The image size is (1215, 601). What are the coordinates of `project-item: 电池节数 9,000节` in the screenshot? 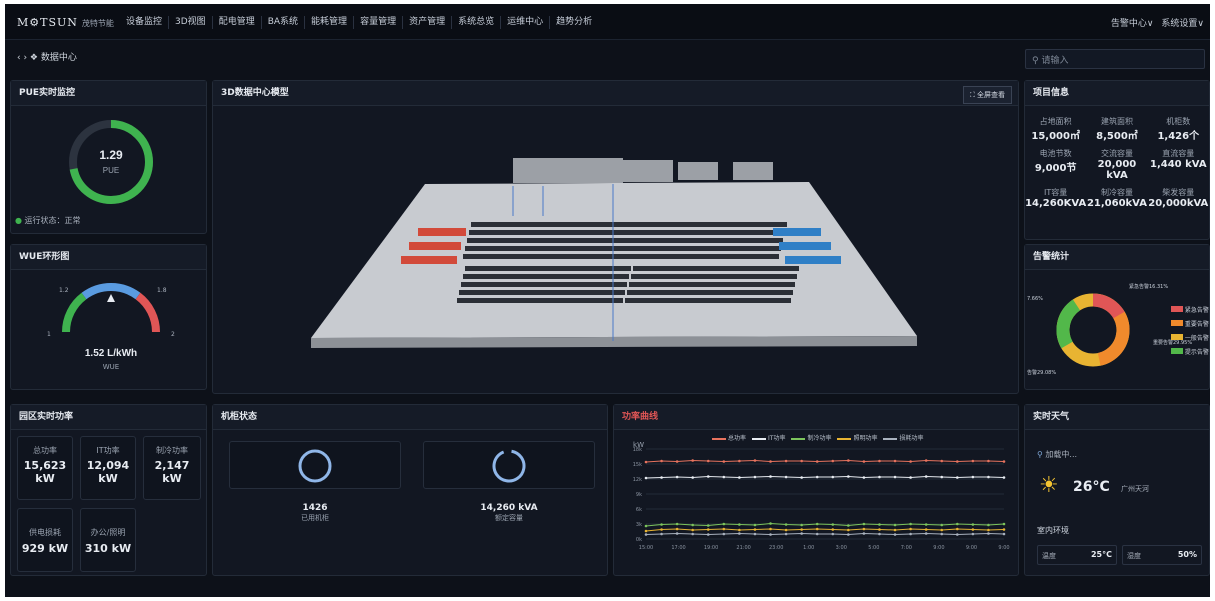 It's located at (1055, 164).